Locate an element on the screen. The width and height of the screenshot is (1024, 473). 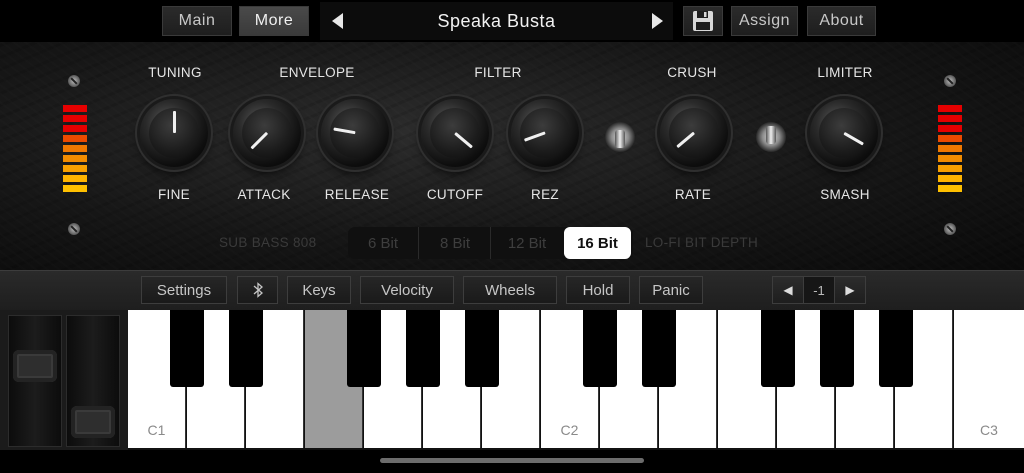
settings-button: Settings is located at coordinates (184, 290).